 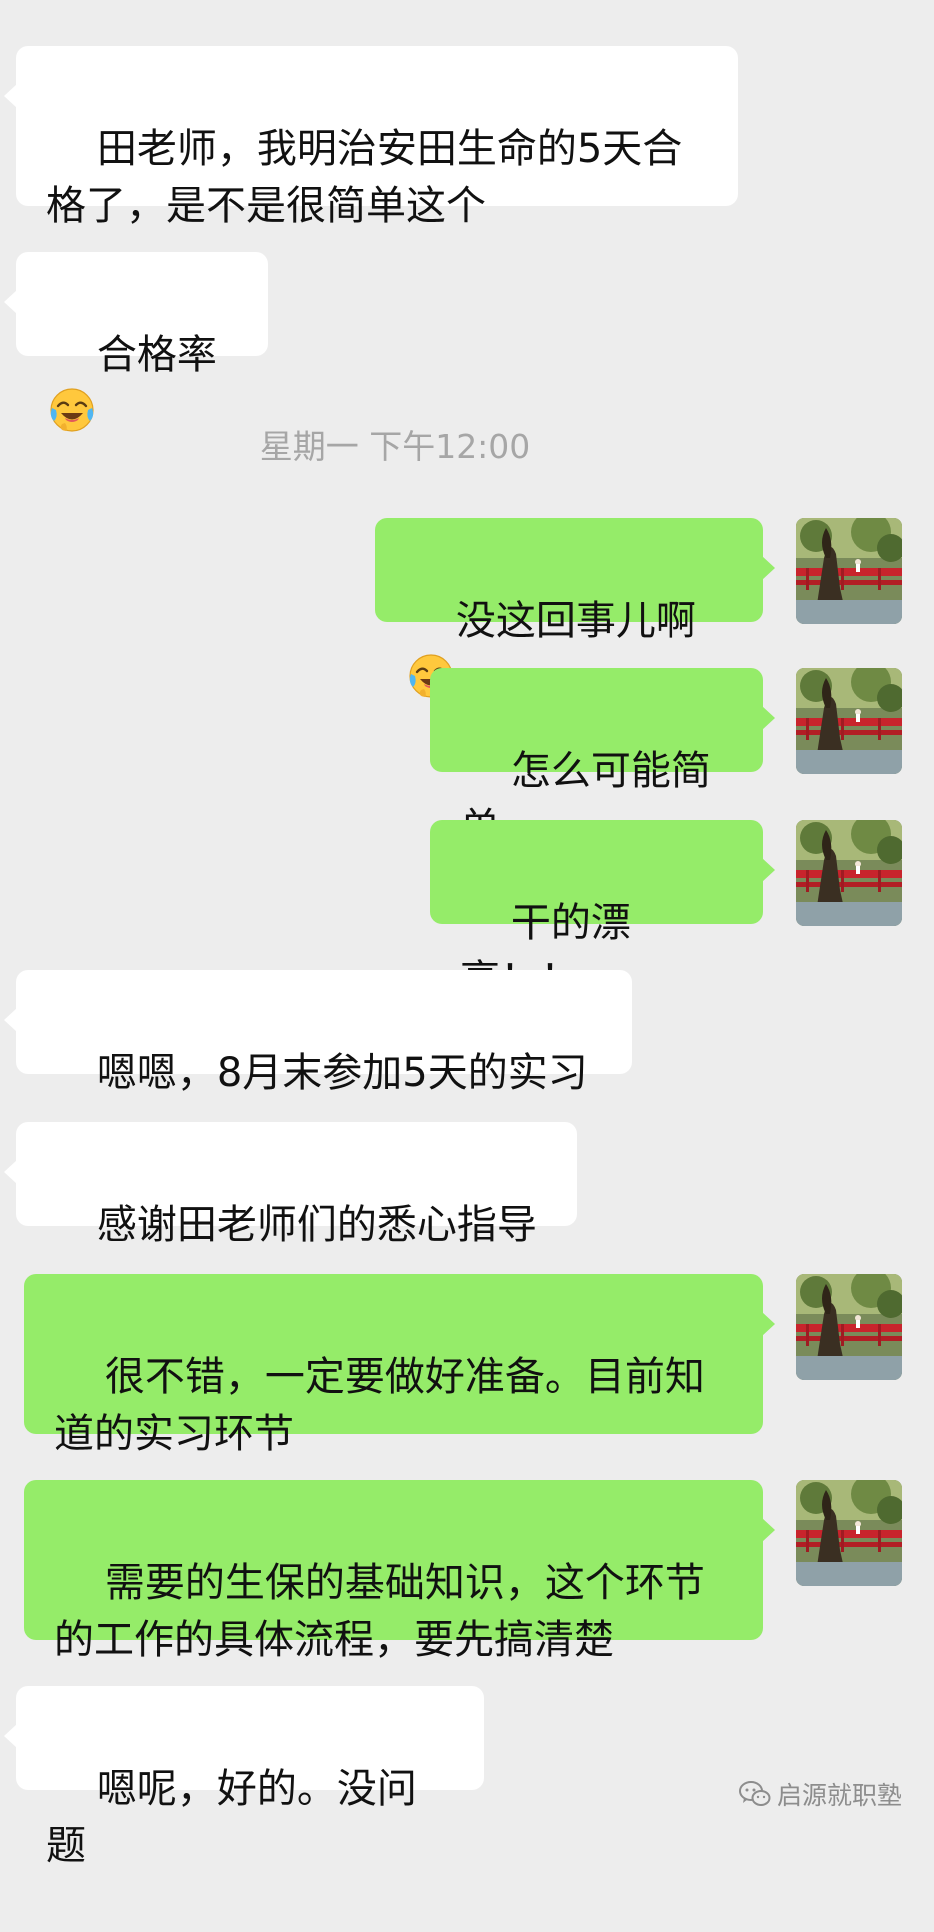 What do you see at coordinates (839, 1795) in the screenshot?
I see `watermark-text: 启源就职塾` at bounding box center [839, 1795].